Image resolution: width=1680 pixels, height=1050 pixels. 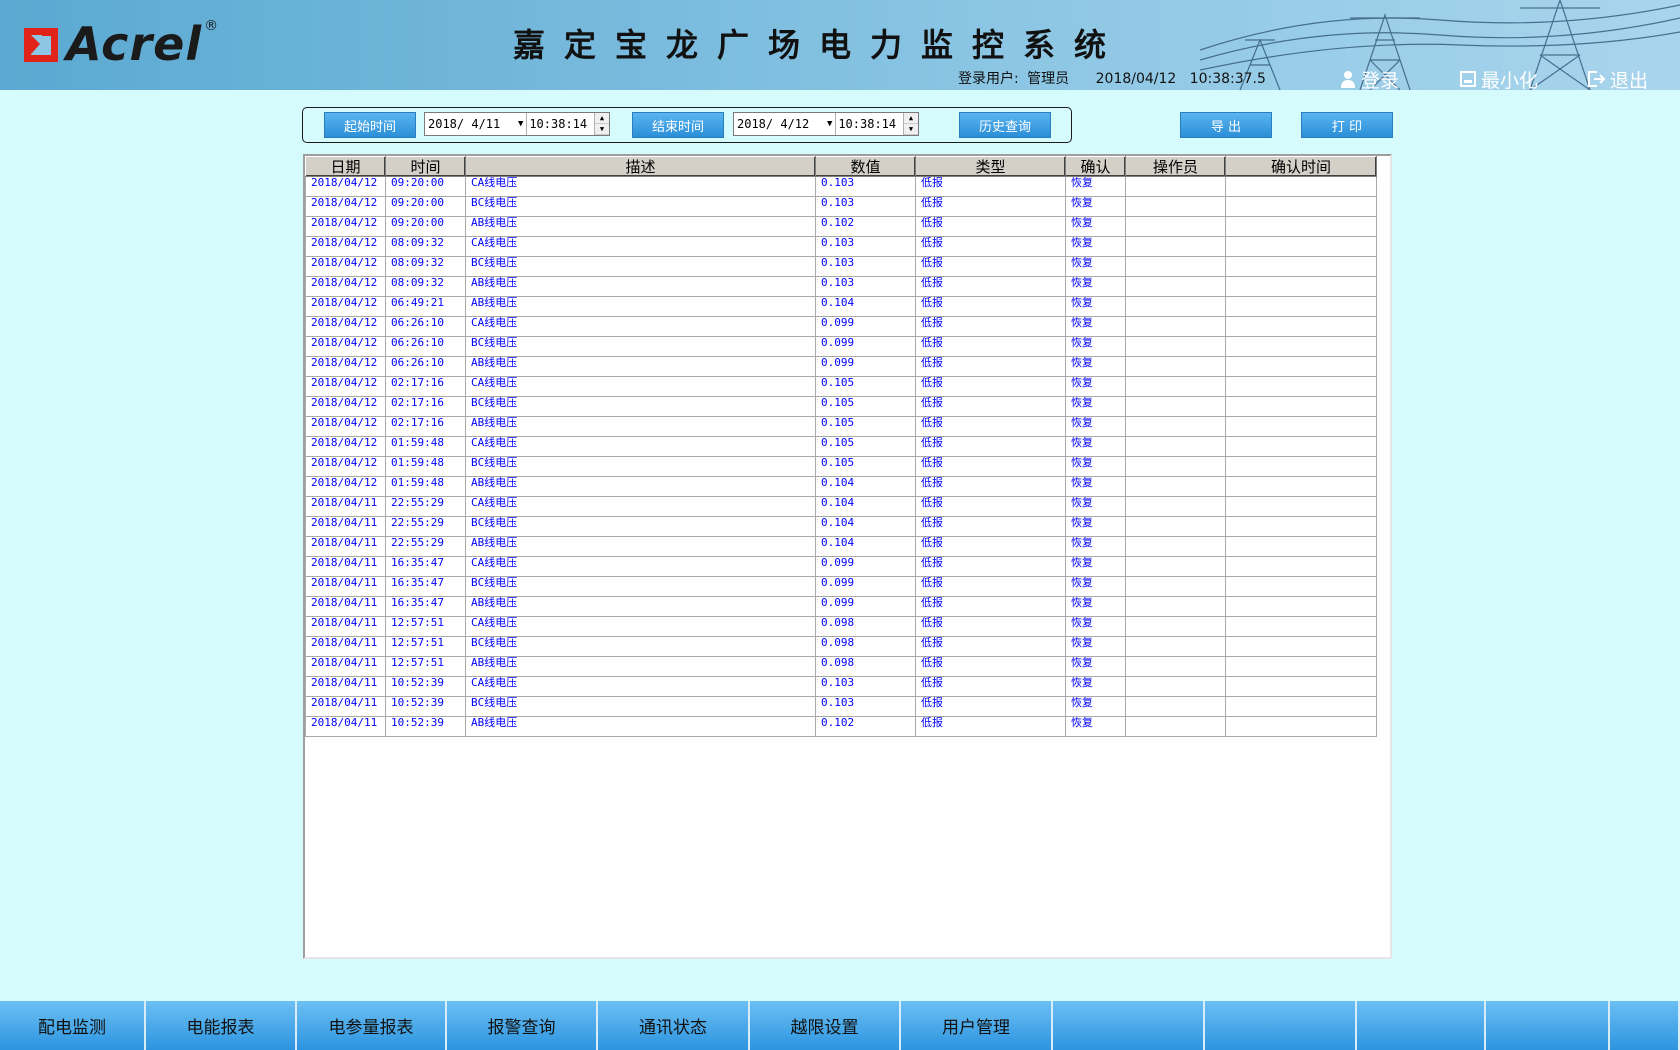 What do you see at coordinates (841, 346) in the screenshot?
I see `table-row: 2018/04/12 06:26:10 BC线电压 0.099 低报 恢复` at bounding box center [841, 346].